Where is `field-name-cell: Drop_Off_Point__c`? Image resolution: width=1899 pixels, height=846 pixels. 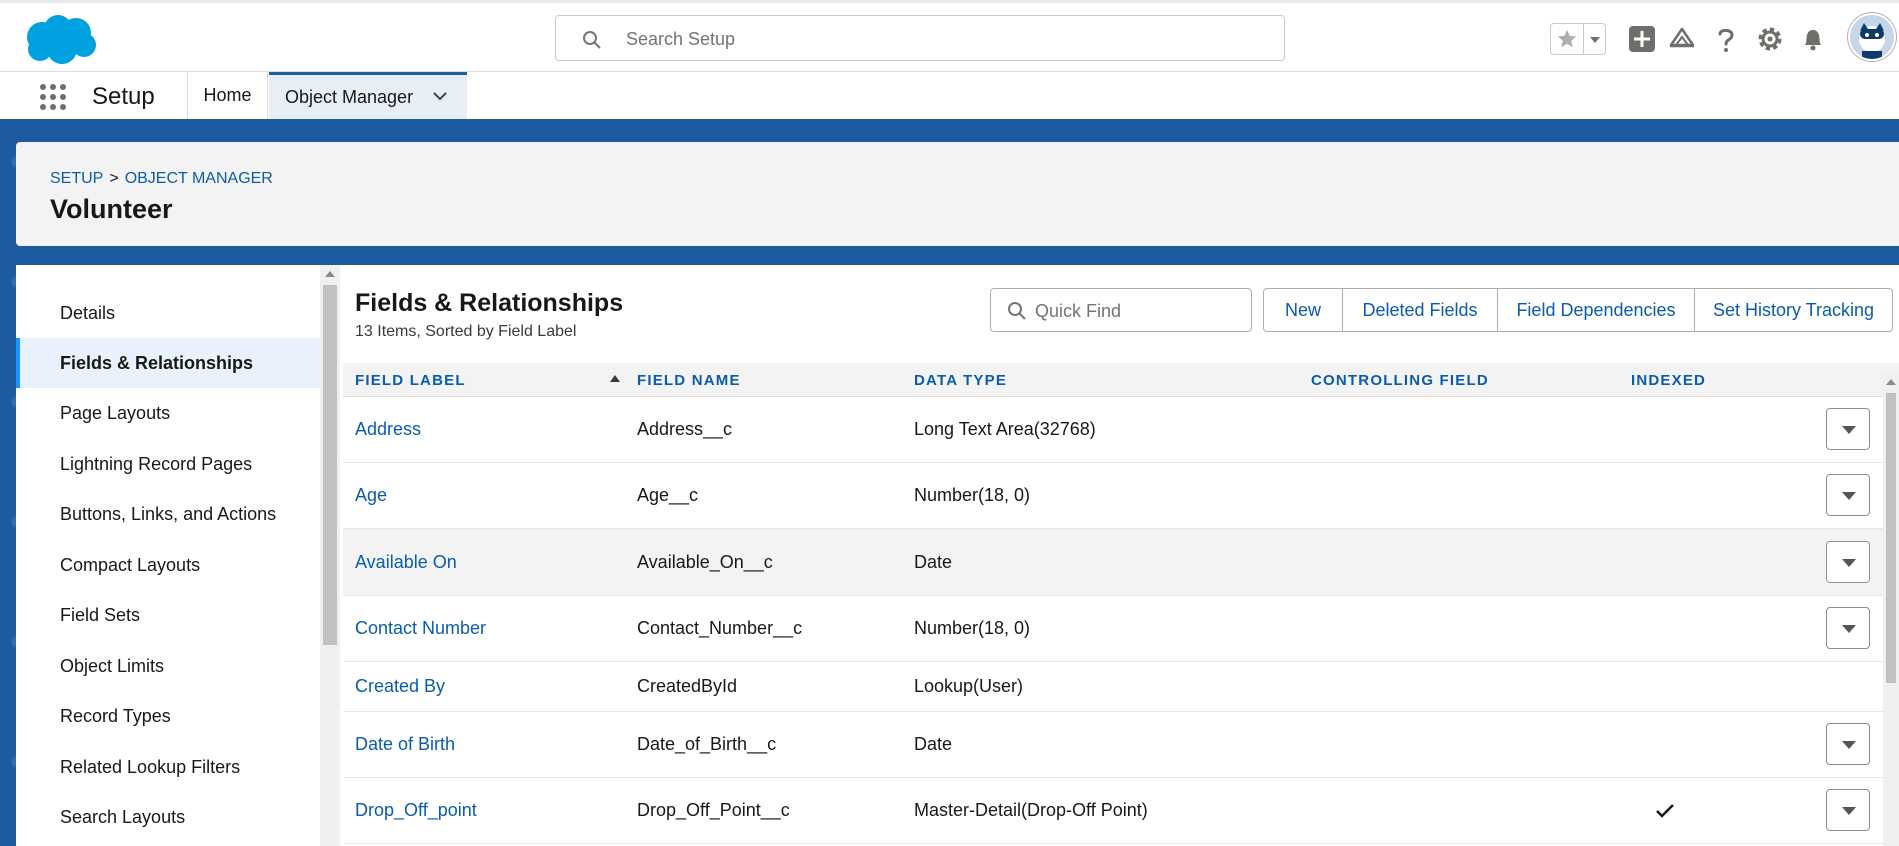
field-name-cell: Drop_Off_Point__c is located at coordinates (713, 810).